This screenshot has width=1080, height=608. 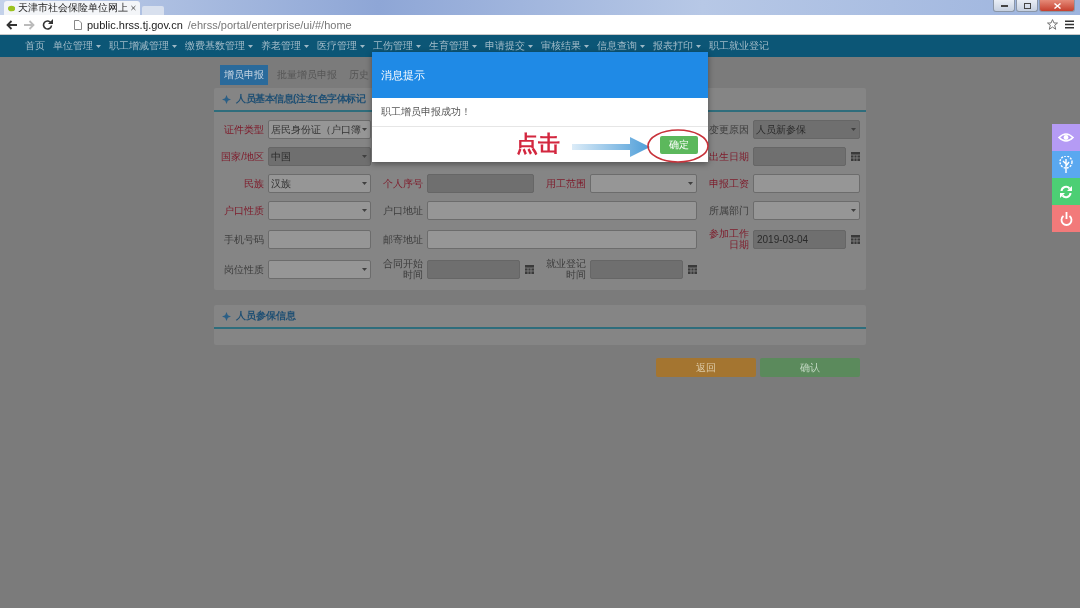 What do you see at coordinates (12, 8) in the screenshot?
I see `leaf-icon` at bounding box center [12, 8].